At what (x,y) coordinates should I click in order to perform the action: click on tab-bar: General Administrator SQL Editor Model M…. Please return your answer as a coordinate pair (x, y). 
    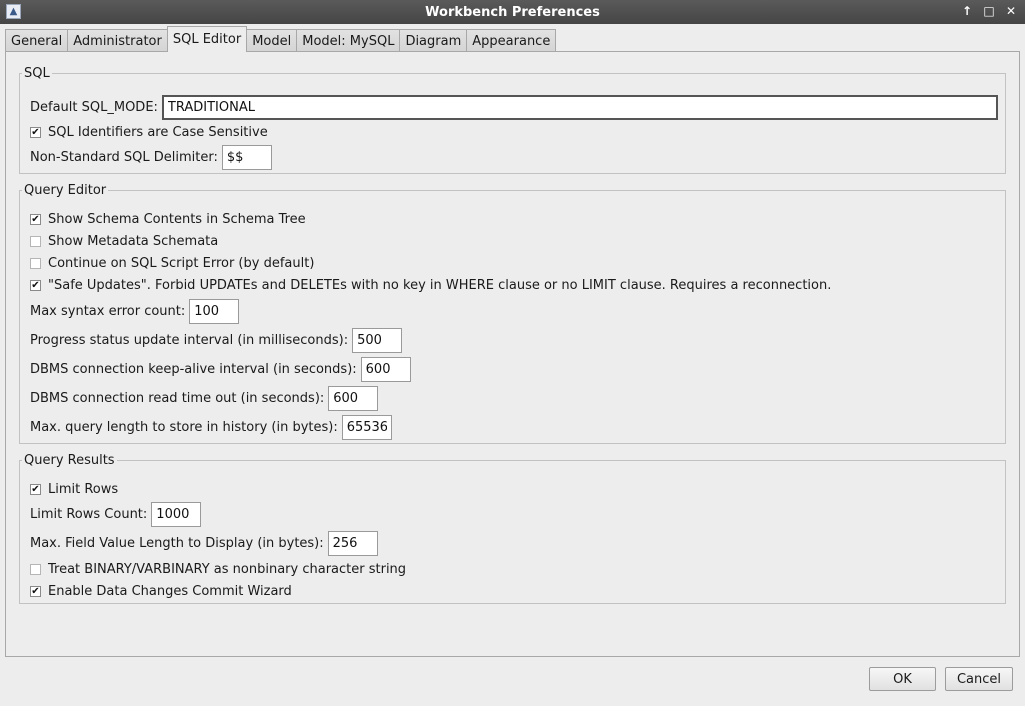
    Looking at the image, I should click on (281, 39).